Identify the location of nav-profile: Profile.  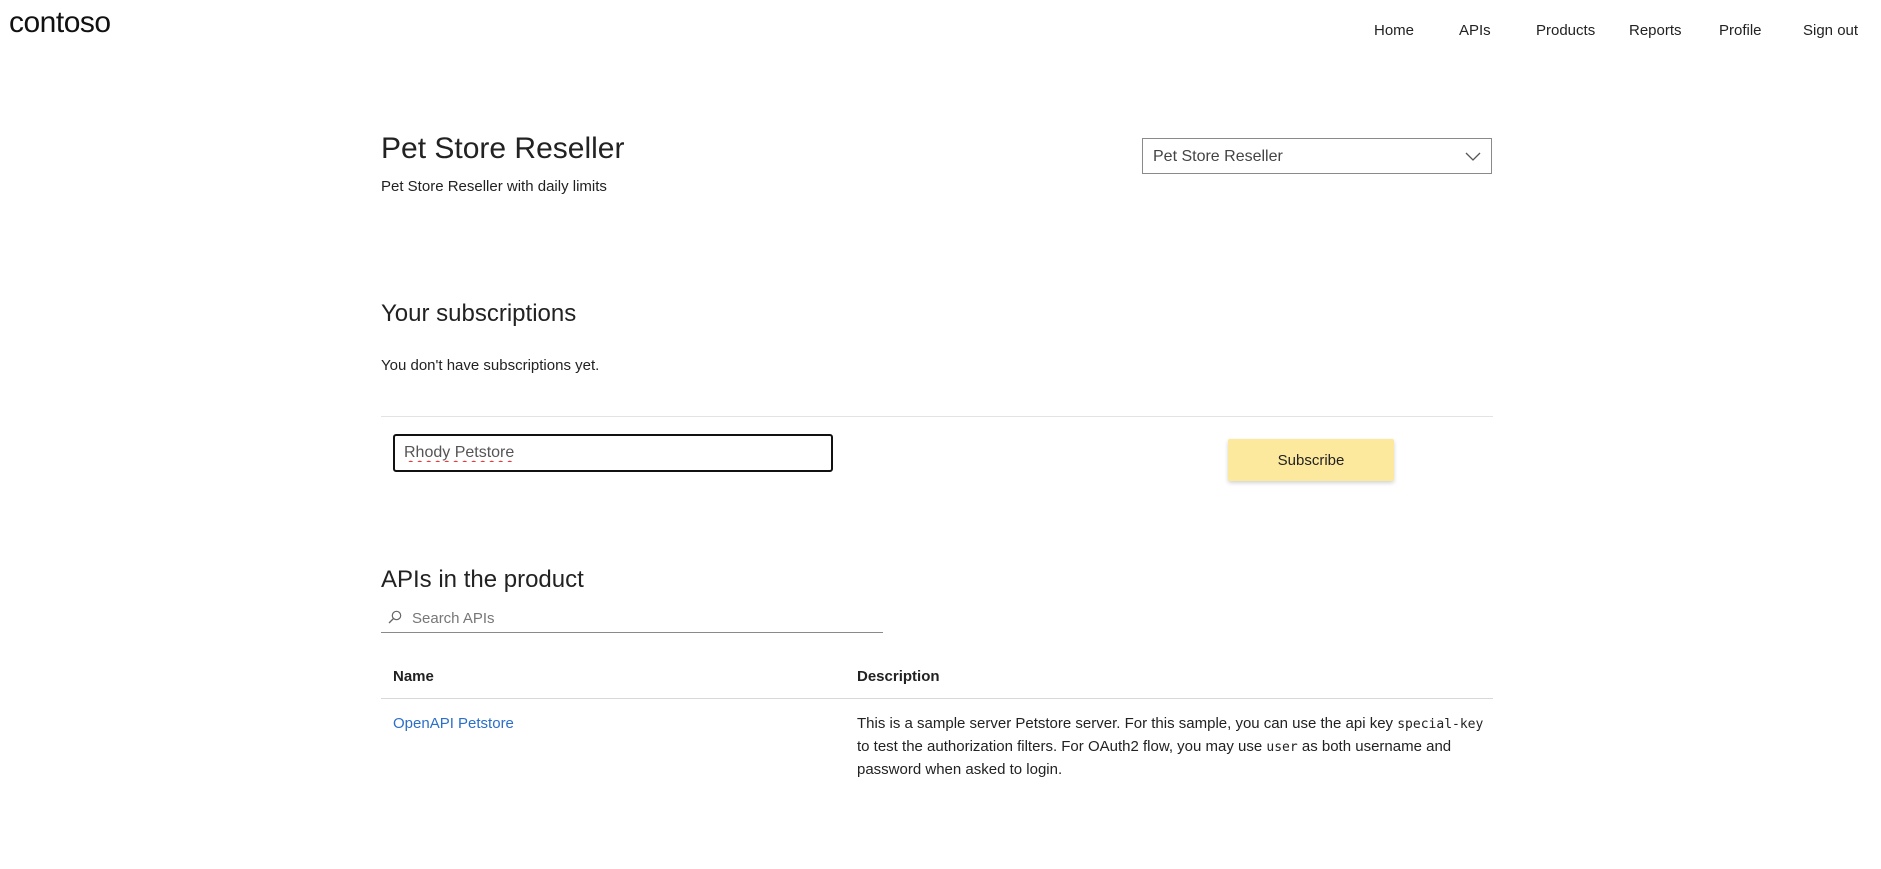
(1740, 30).